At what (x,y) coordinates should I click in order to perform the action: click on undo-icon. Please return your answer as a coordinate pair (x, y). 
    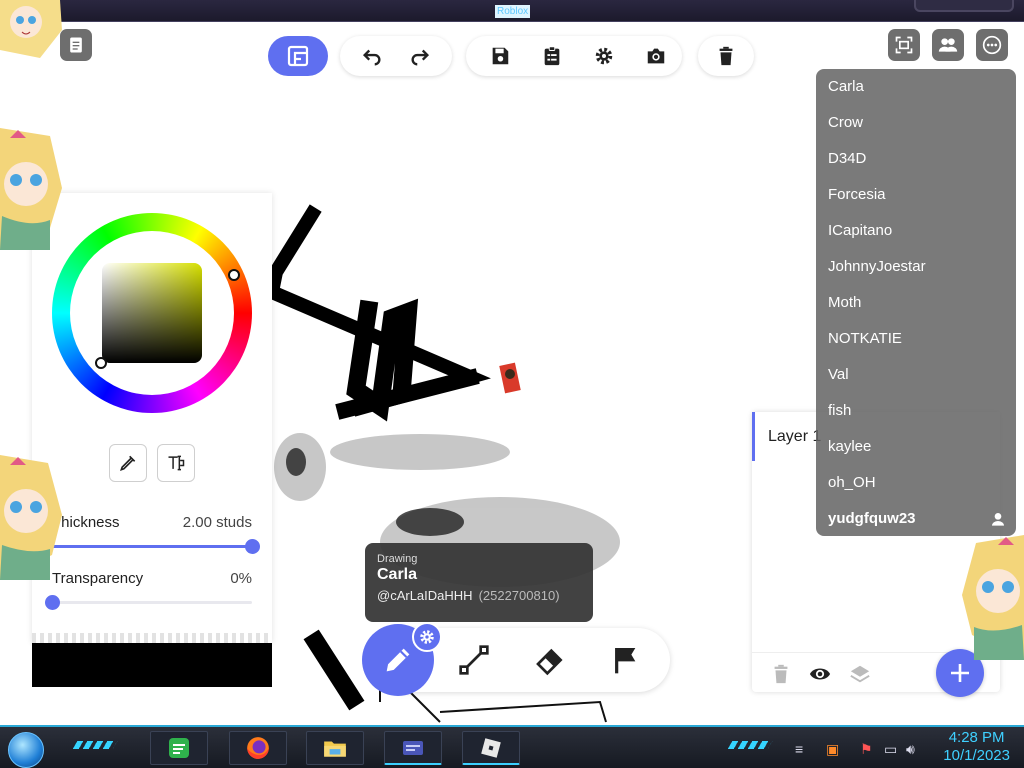
    Looking at the image, I should click on (371, 57).